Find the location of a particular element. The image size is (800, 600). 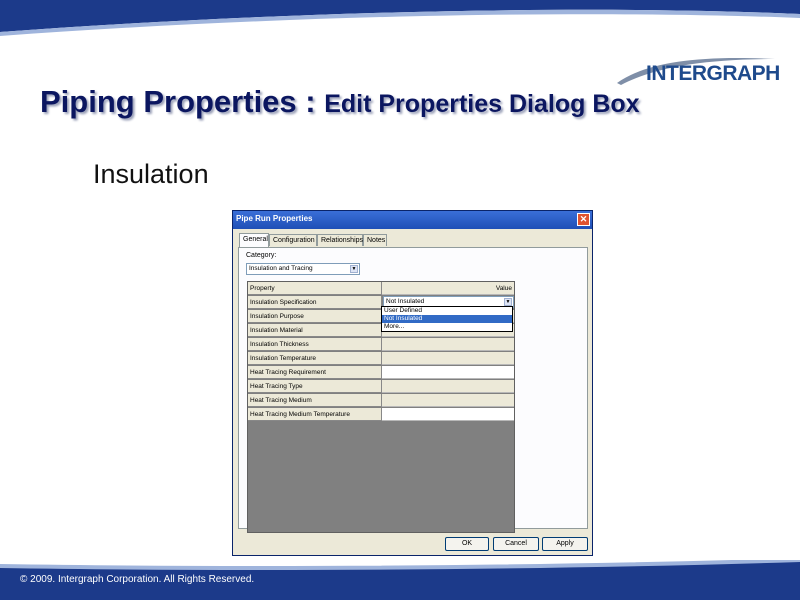

grid-header-row: Property Value is located at coordinates (381, 289).